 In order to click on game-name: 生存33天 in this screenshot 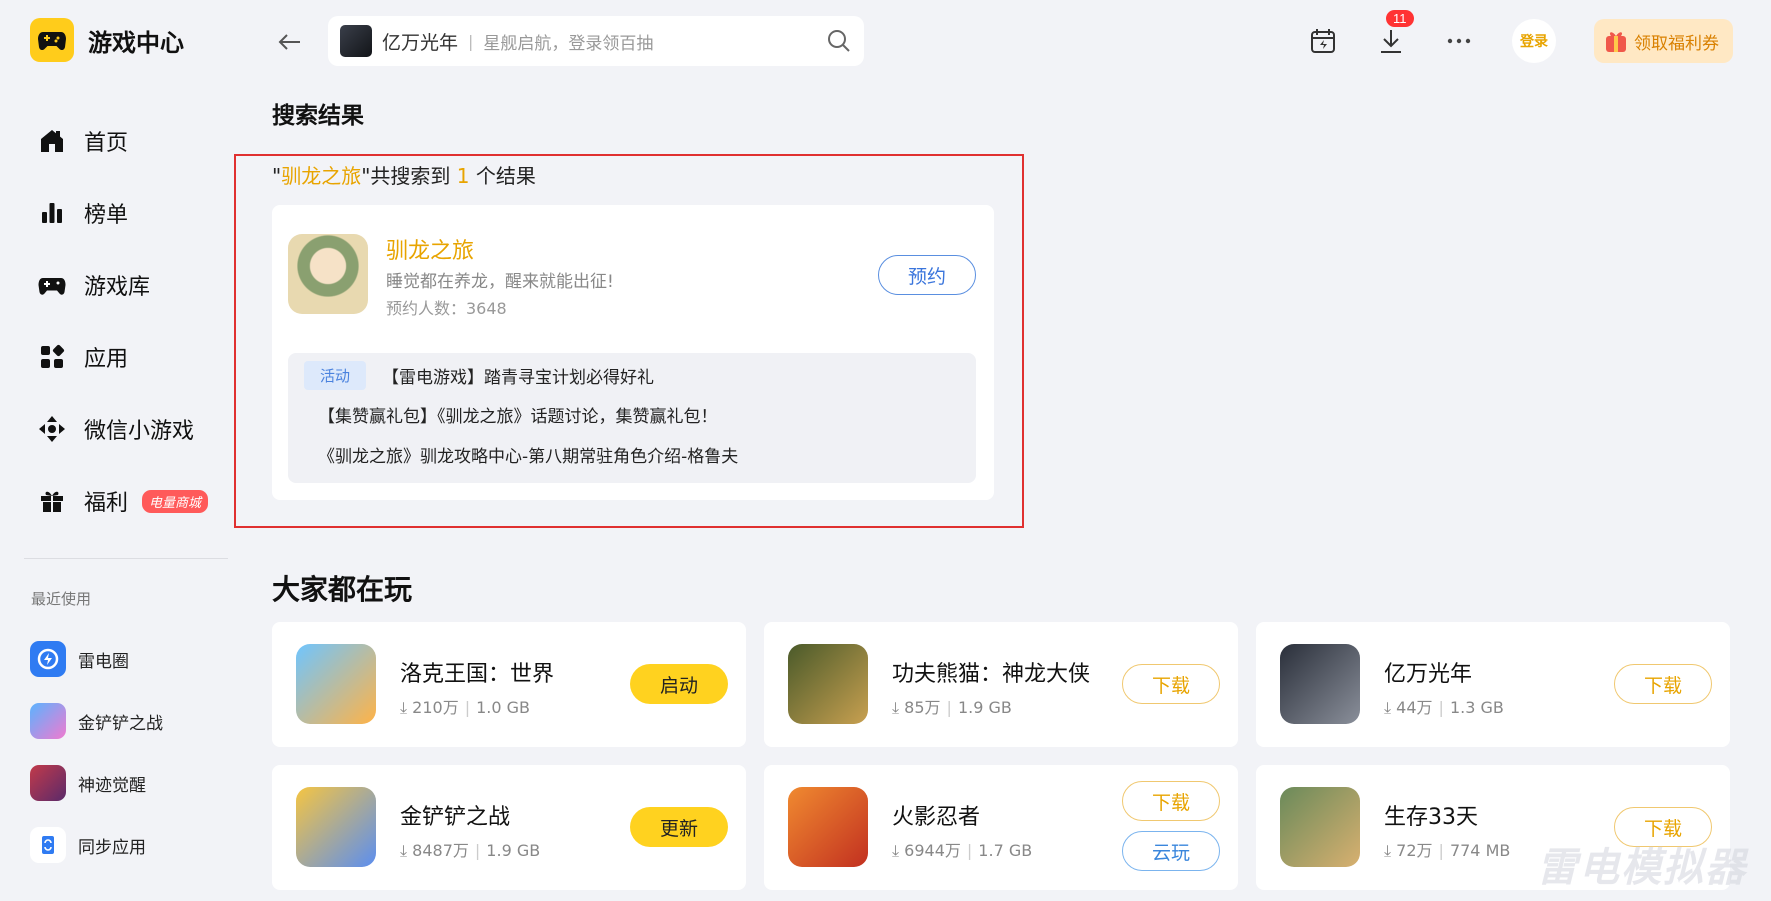, I will do `click(1431, 817)`.